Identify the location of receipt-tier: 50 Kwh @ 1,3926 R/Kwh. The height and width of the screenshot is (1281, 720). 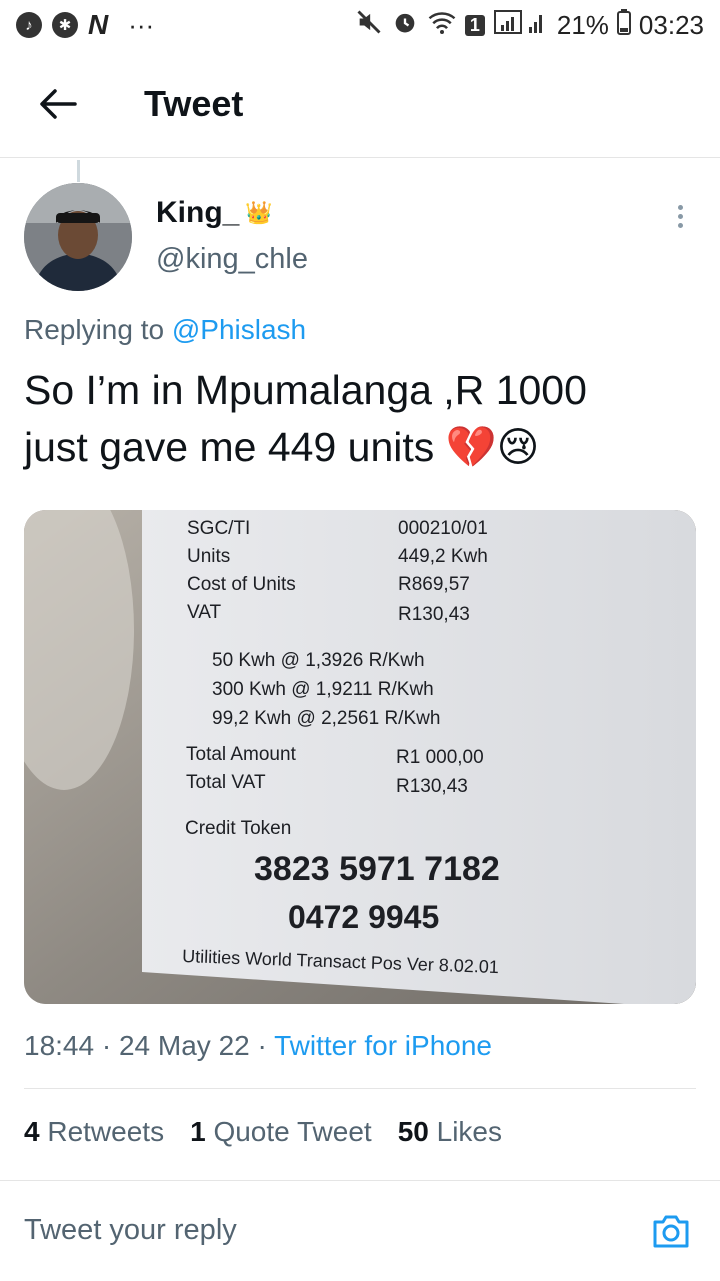
(318, 660).